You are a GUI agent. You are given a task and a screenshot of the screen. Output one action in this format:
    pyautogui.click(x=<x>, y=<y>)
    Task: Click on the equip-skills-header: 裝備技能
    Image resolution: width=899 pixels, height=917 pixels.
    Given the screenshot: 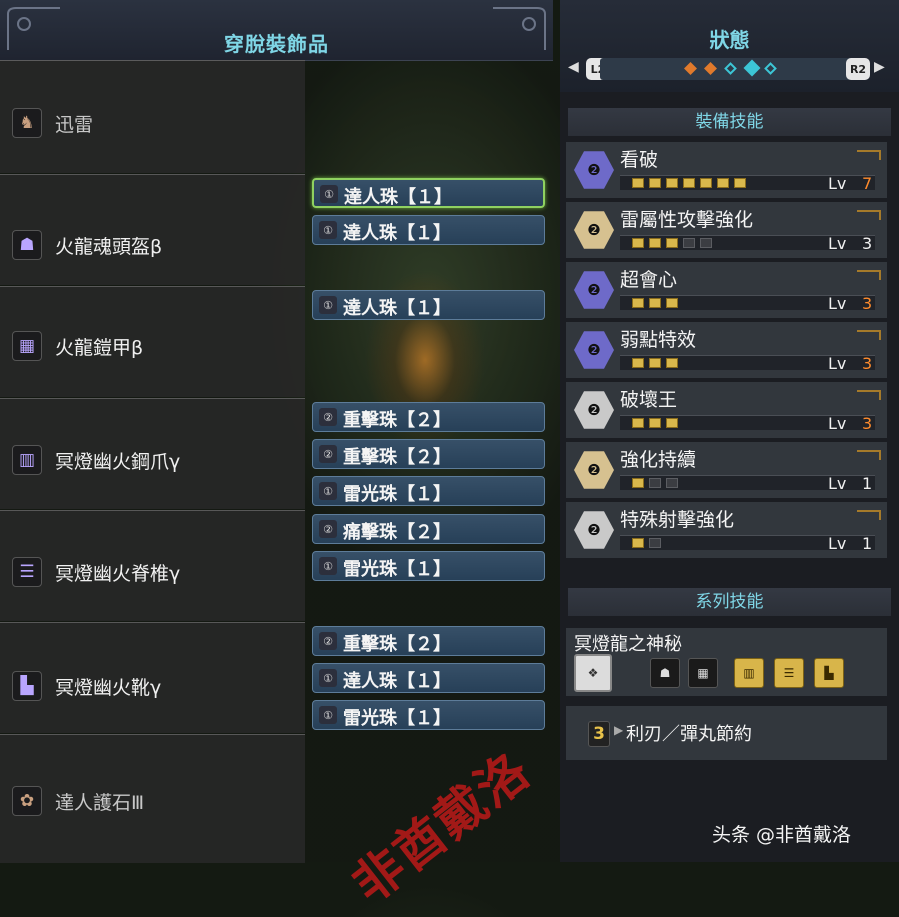 What is the action you would take?
    pyautogui.click(x=729, y=122)
    